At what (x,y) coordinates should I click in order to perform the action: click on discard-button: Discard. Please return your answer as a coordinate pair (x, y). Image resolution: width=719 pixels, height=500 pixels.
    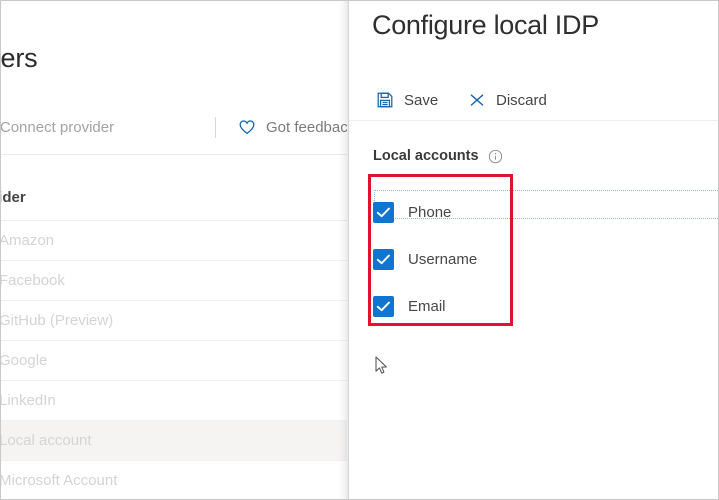
    Looking at the image, I should click on (507, 100).